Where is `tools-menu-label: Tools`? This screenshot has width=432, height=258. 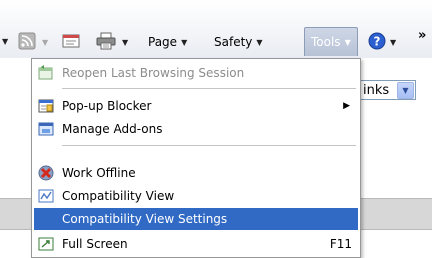
tools-menu-label: Tools is located at coordinates (326, 42).